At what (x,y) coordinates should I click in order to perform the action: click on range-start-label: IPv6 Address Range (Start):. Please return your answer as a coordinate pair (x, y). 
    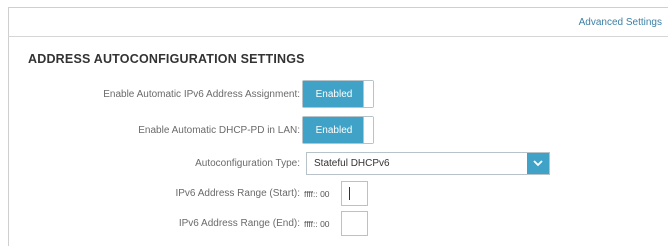
    Looking at the image, I should click on (237, 193).